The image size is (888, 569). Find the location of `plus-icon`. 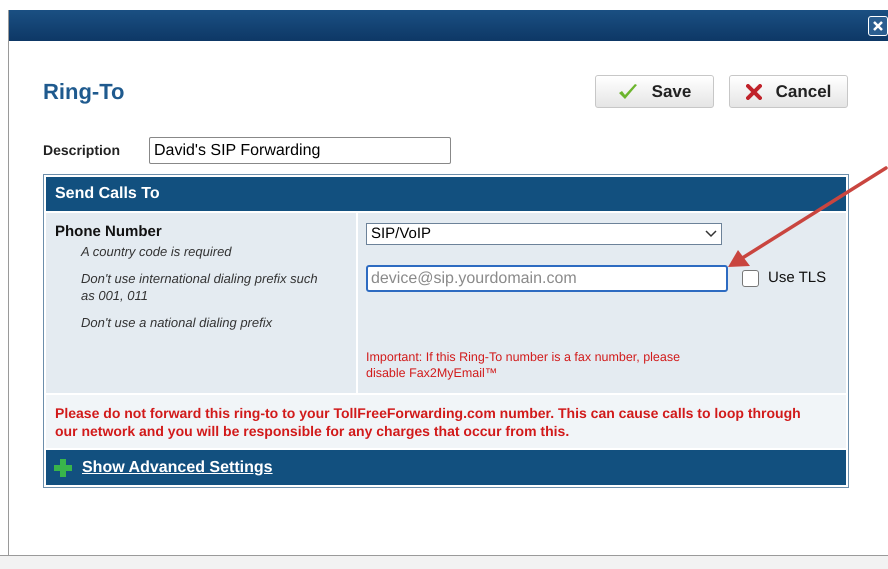

plus-icon is located at coordinates (63, 467).